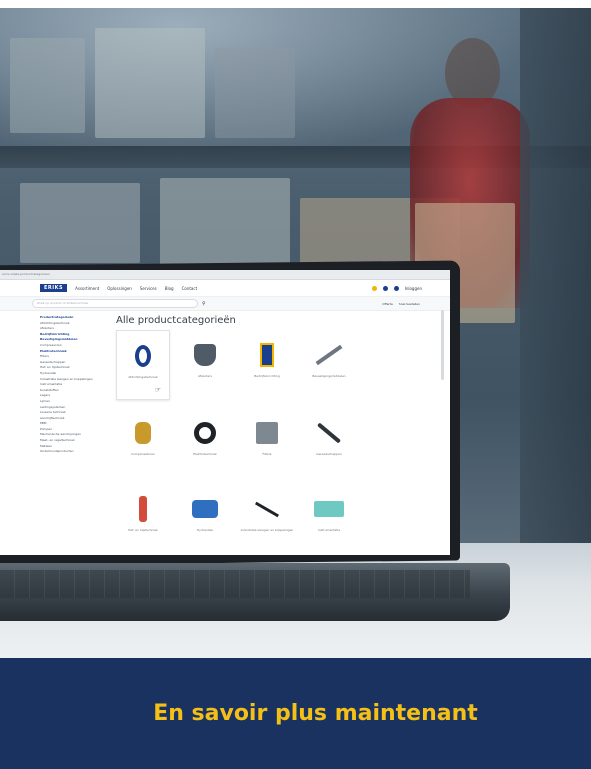  I want to click on browser-bar: erics.nl/alle-productcategorieen, so click(225, 275).